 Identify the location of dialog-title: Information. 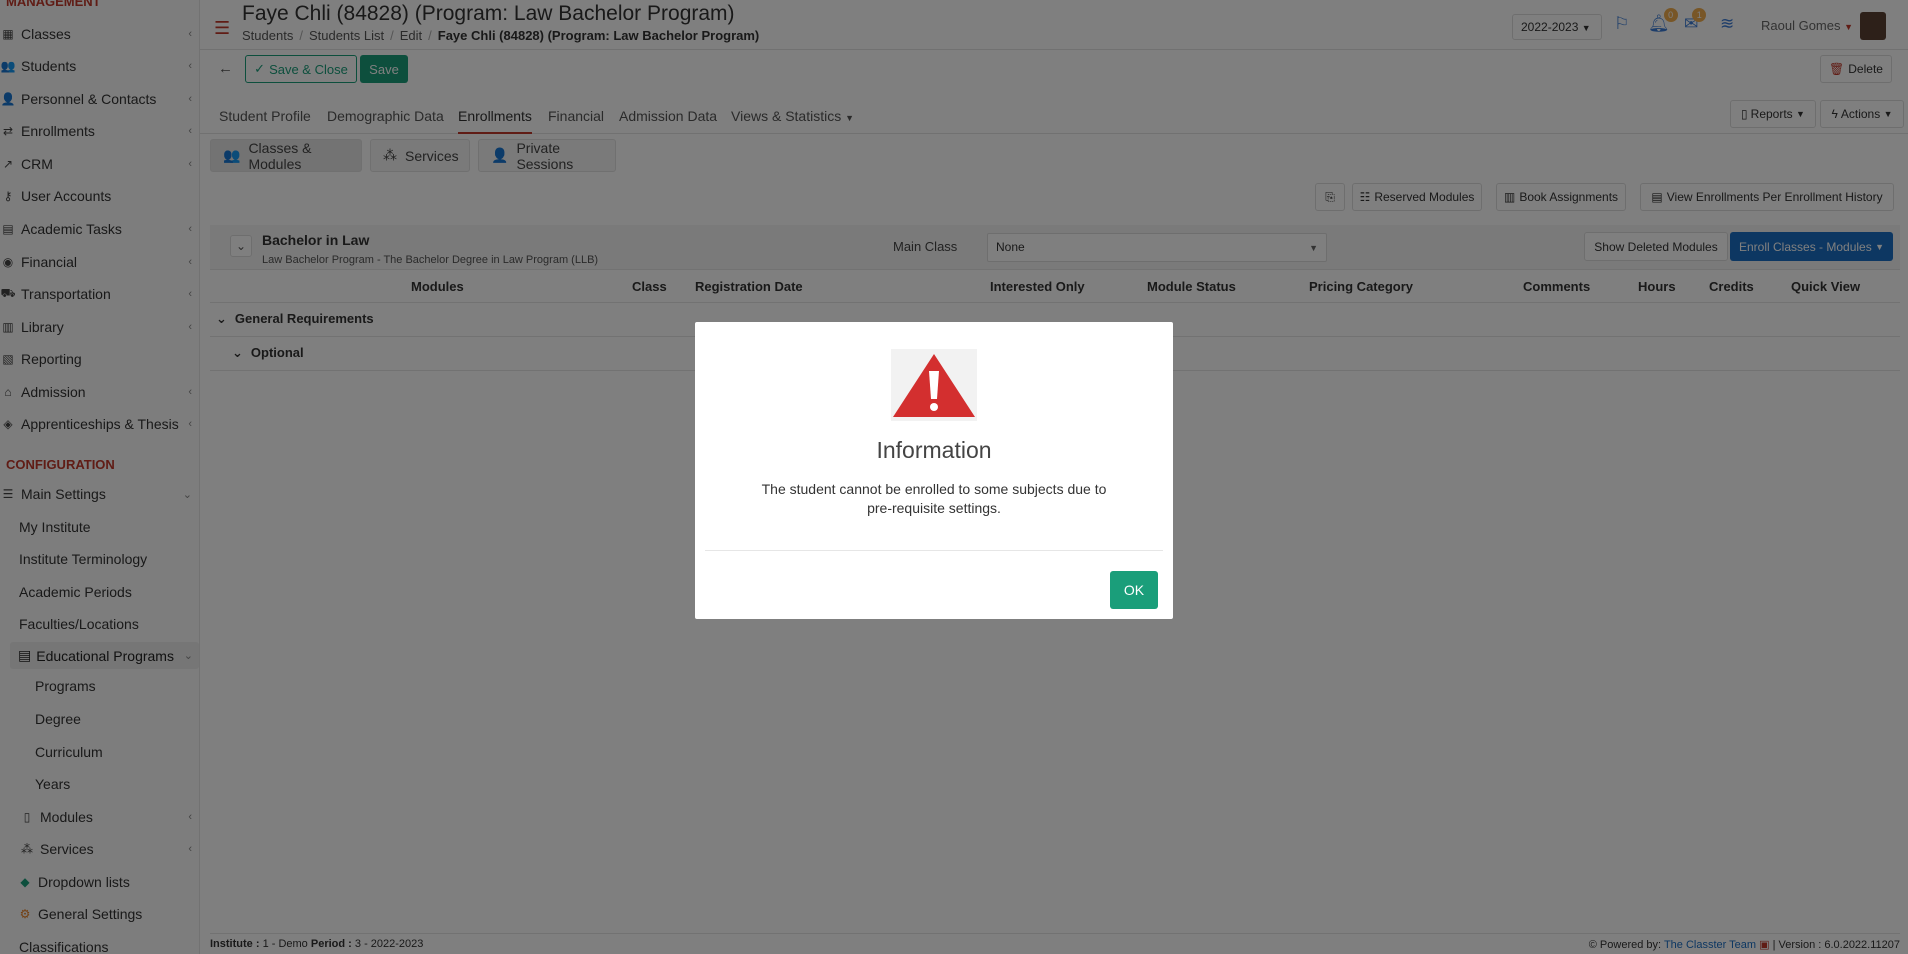
(934, 450).